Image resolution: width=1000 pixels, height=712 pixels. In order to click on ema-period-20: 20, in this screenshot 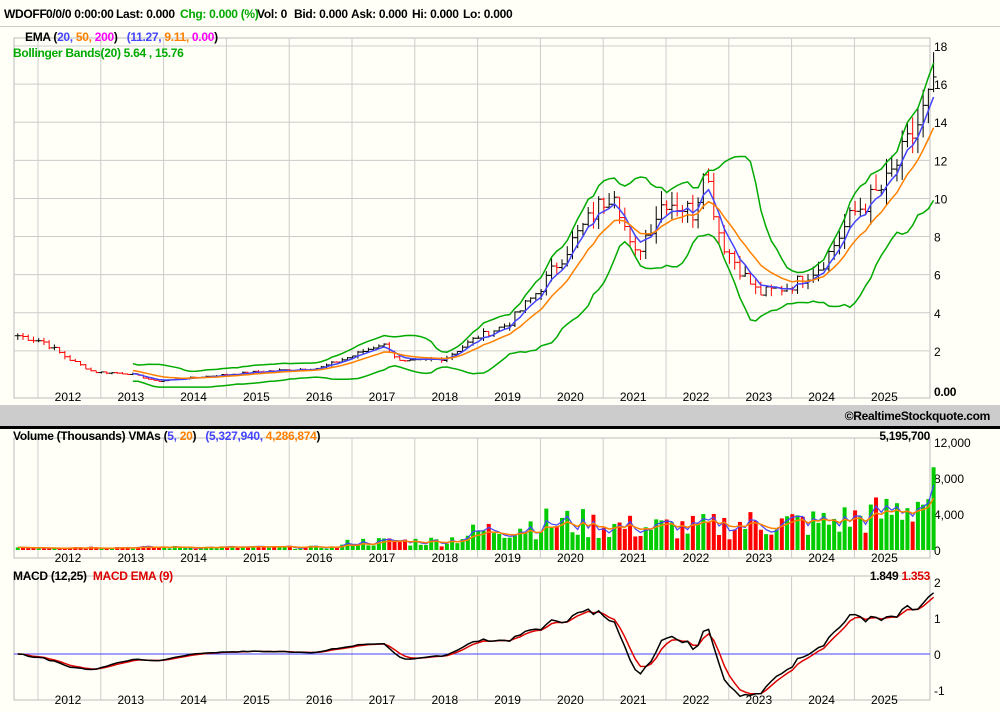, I will do `click(65, 37)`.